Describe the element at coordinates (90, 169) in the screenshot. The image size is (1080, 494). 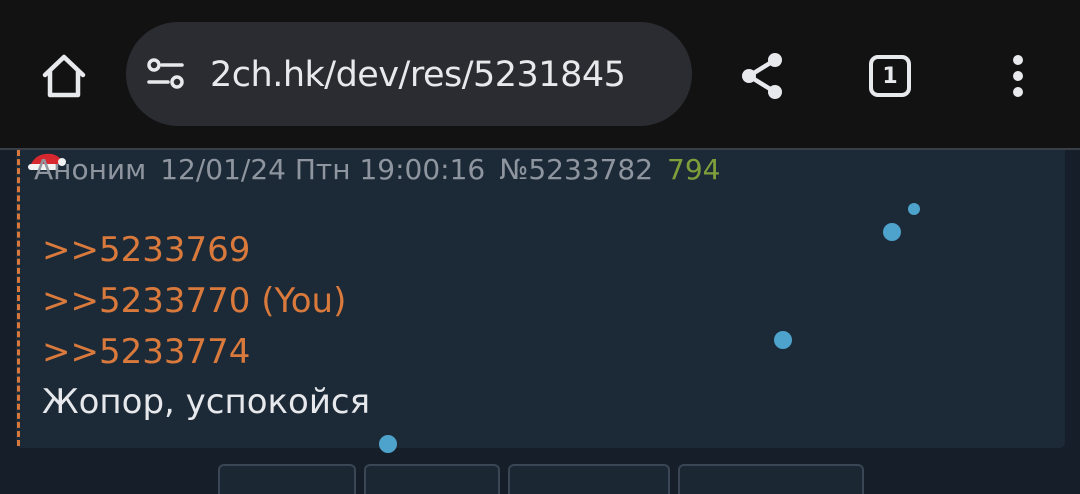
I see `post-author: Аноним` at that location.